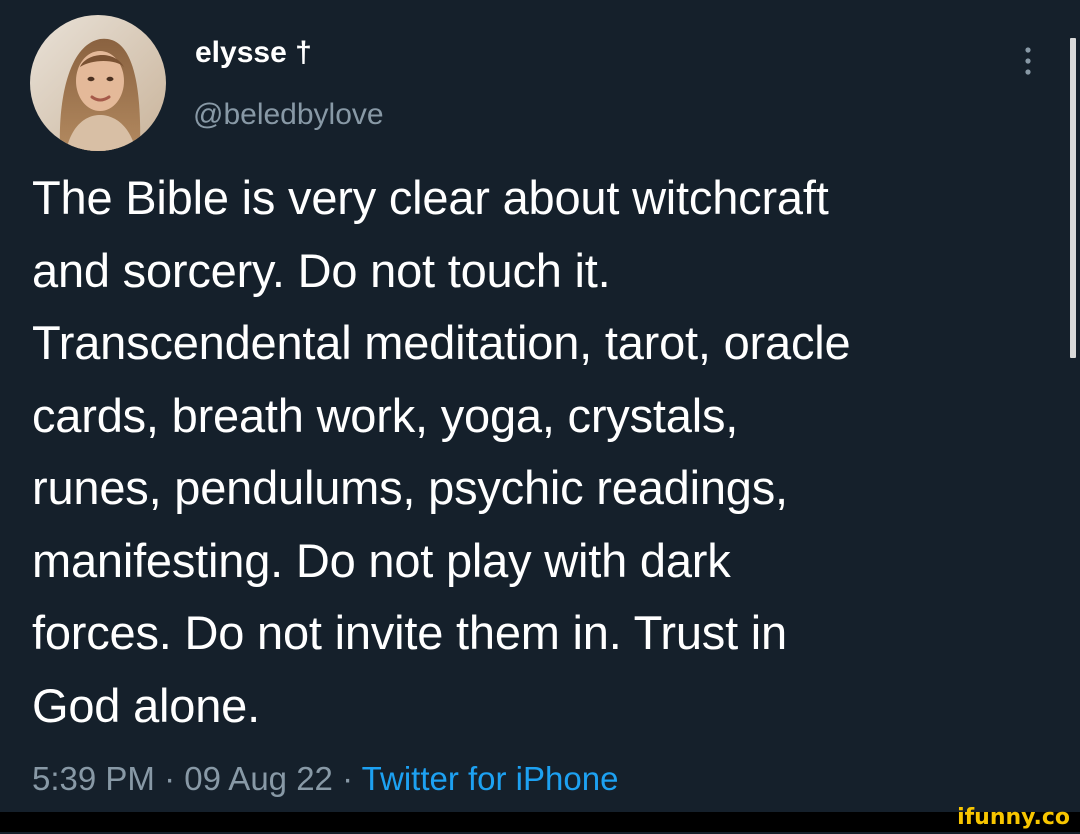 The width and height of the screenshot is (1080, 834). What do you see at coordinates (1013, 817) in the screenshot?
I see `svg-text: ifunny.co` at bounding box center [1013, 817].